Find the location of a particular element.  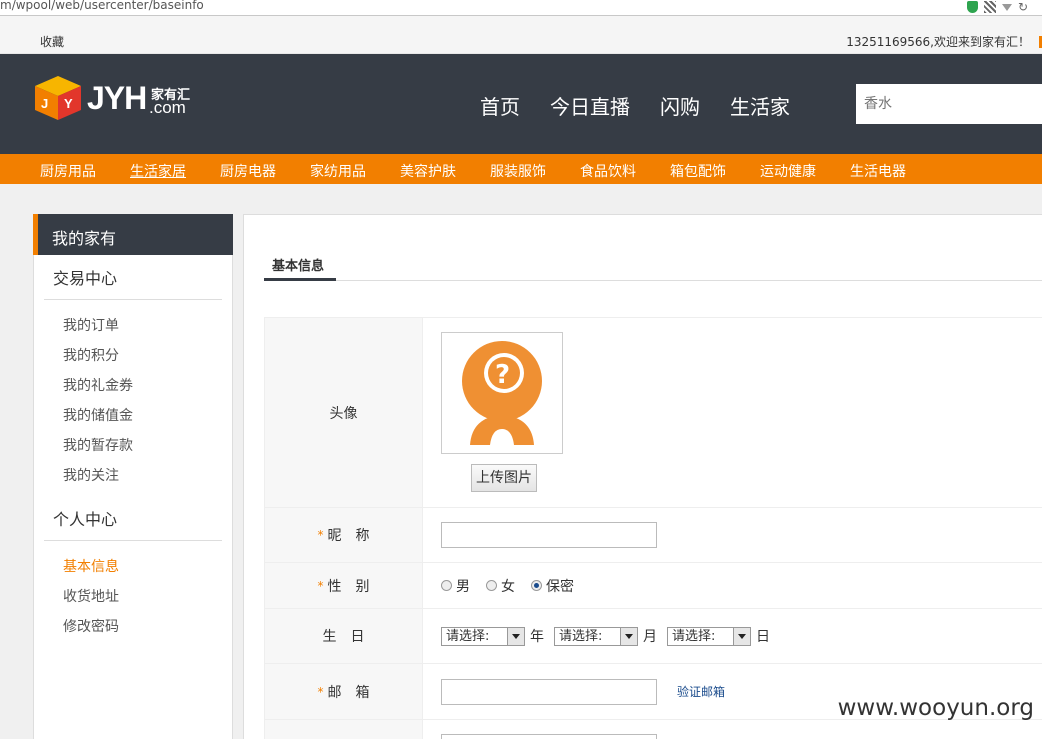

search-box is located at coordinates (949, 104).